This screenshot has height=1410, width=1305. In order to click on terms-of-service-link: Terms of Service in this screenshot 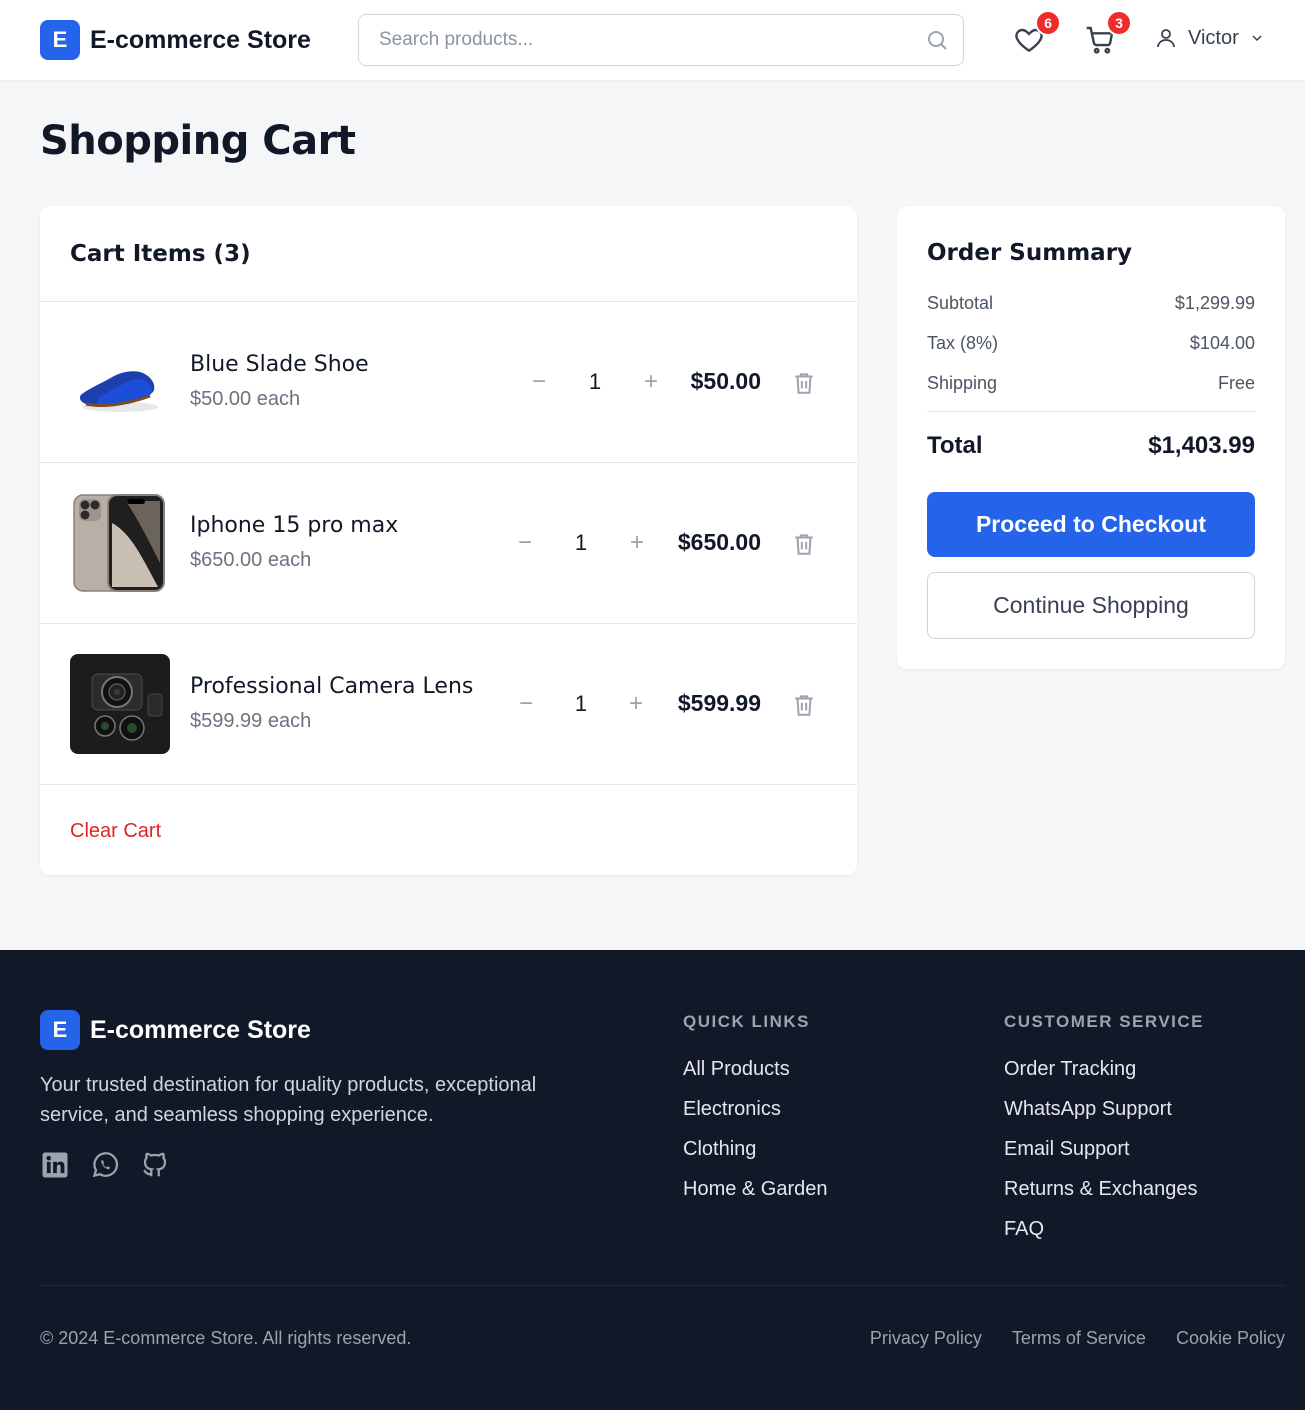, I will do `click(1079, 1338)`.